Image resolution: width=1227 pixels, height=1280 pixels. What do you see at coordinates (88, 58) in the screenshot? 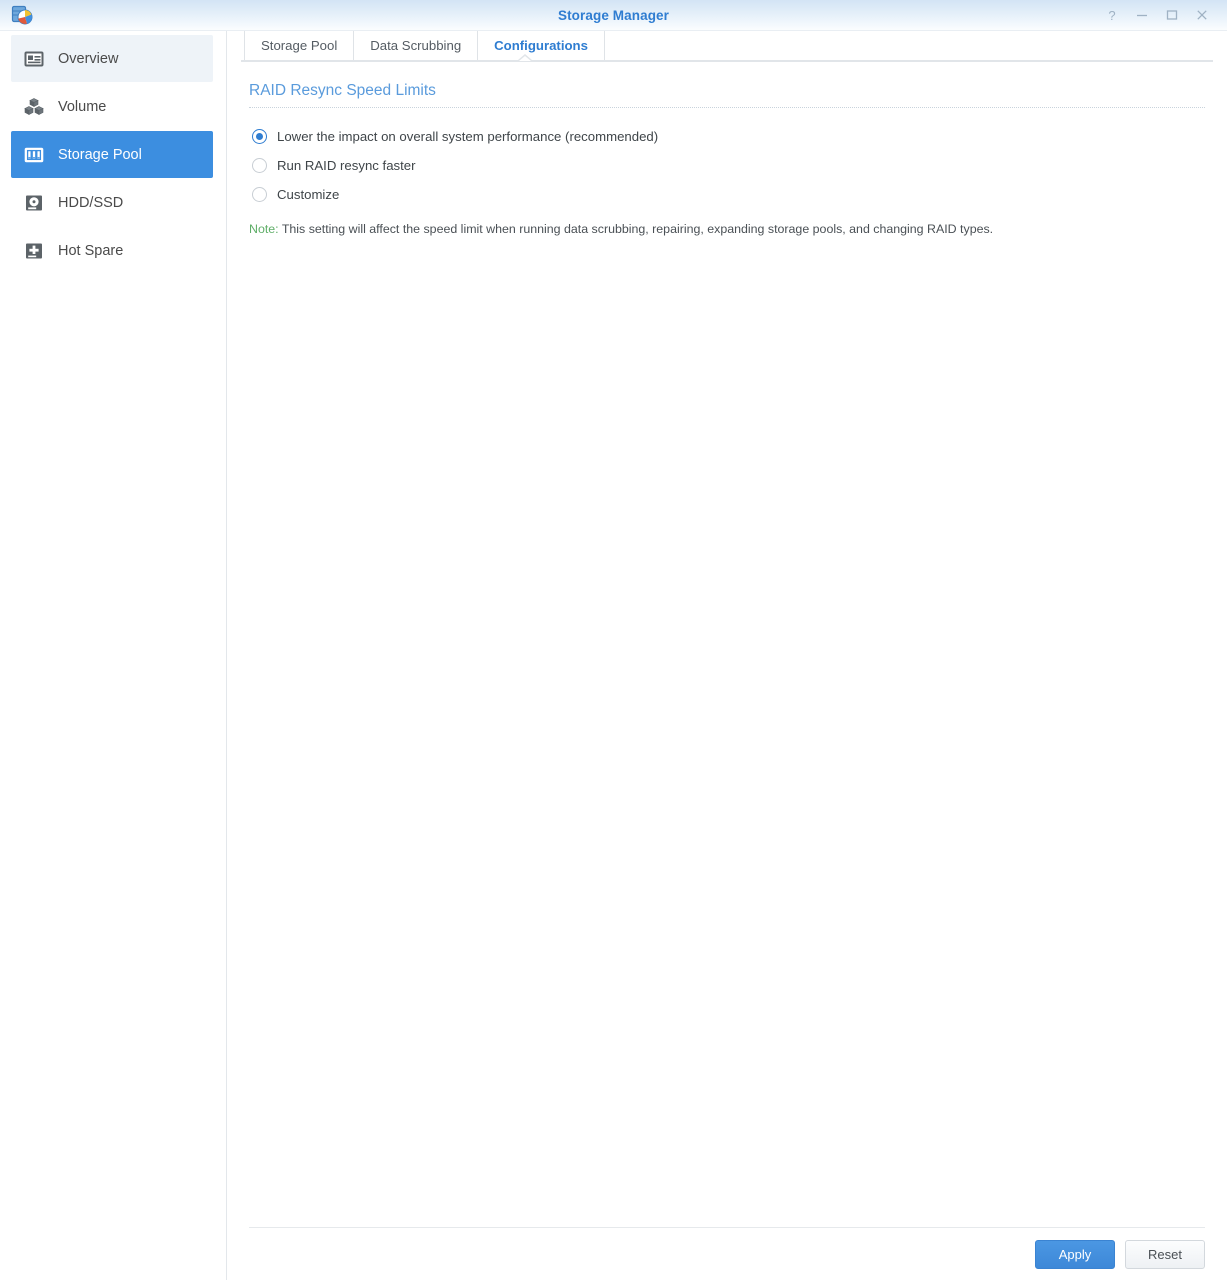
I see `sidebar-item-label: Overview` at bounding box center [88, 58].